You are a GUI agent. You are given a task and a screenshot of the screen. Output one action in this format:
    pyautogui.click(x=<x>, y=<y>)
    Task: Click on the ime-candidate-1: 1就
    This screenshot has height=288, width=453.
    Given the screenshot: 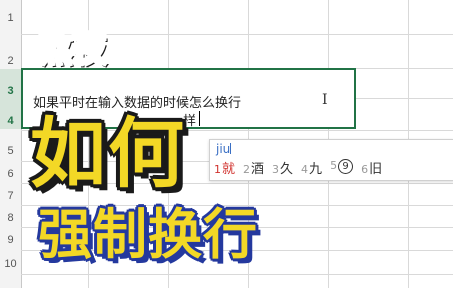 What is the action you would take?
    pyautogui.click(x=224, y=167)
    